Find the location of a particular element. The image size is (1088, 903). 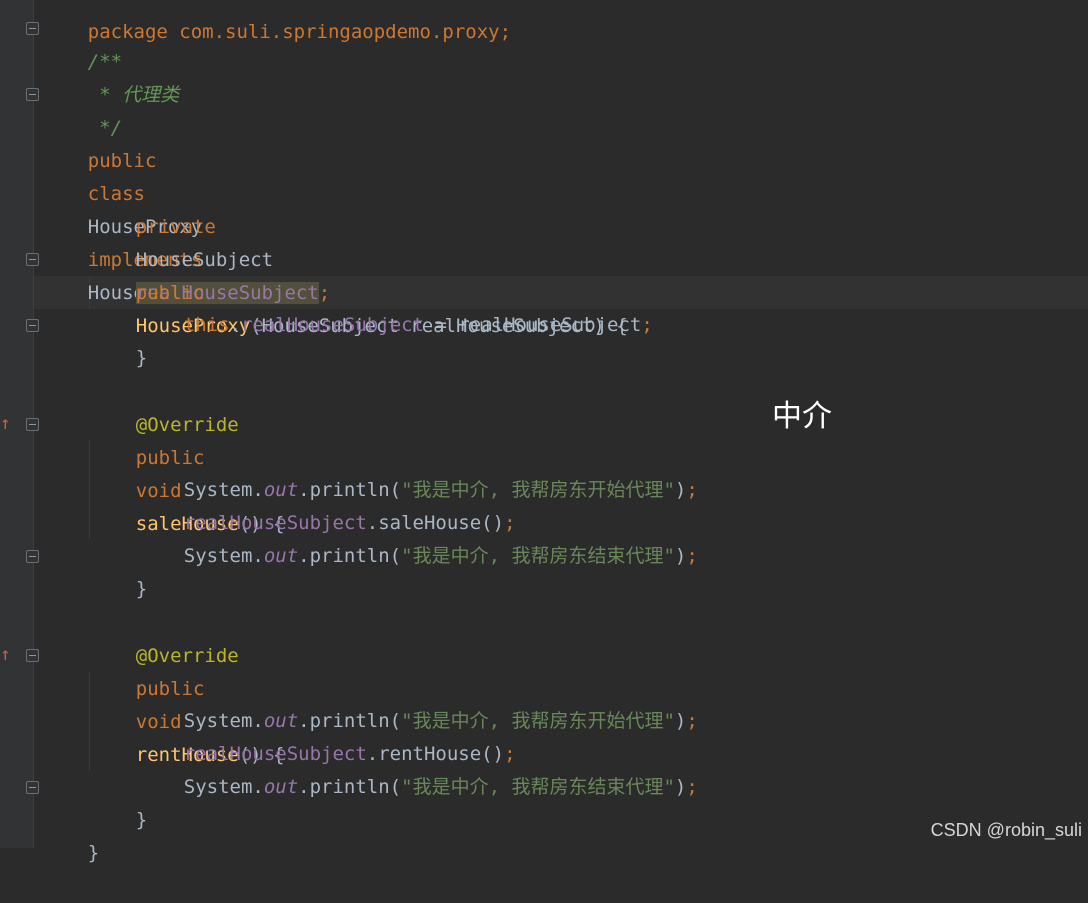

watermark: CSDN @robin_suli is located at coordinates (1006, 830).